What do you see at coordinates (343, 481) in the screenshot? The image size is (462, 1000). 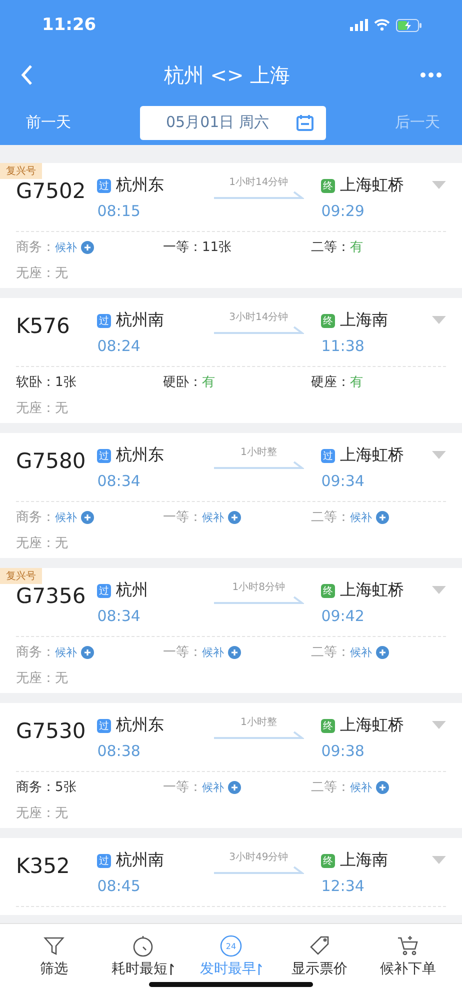 I see `train-time: 09:34` at bounding box center [343, 481].